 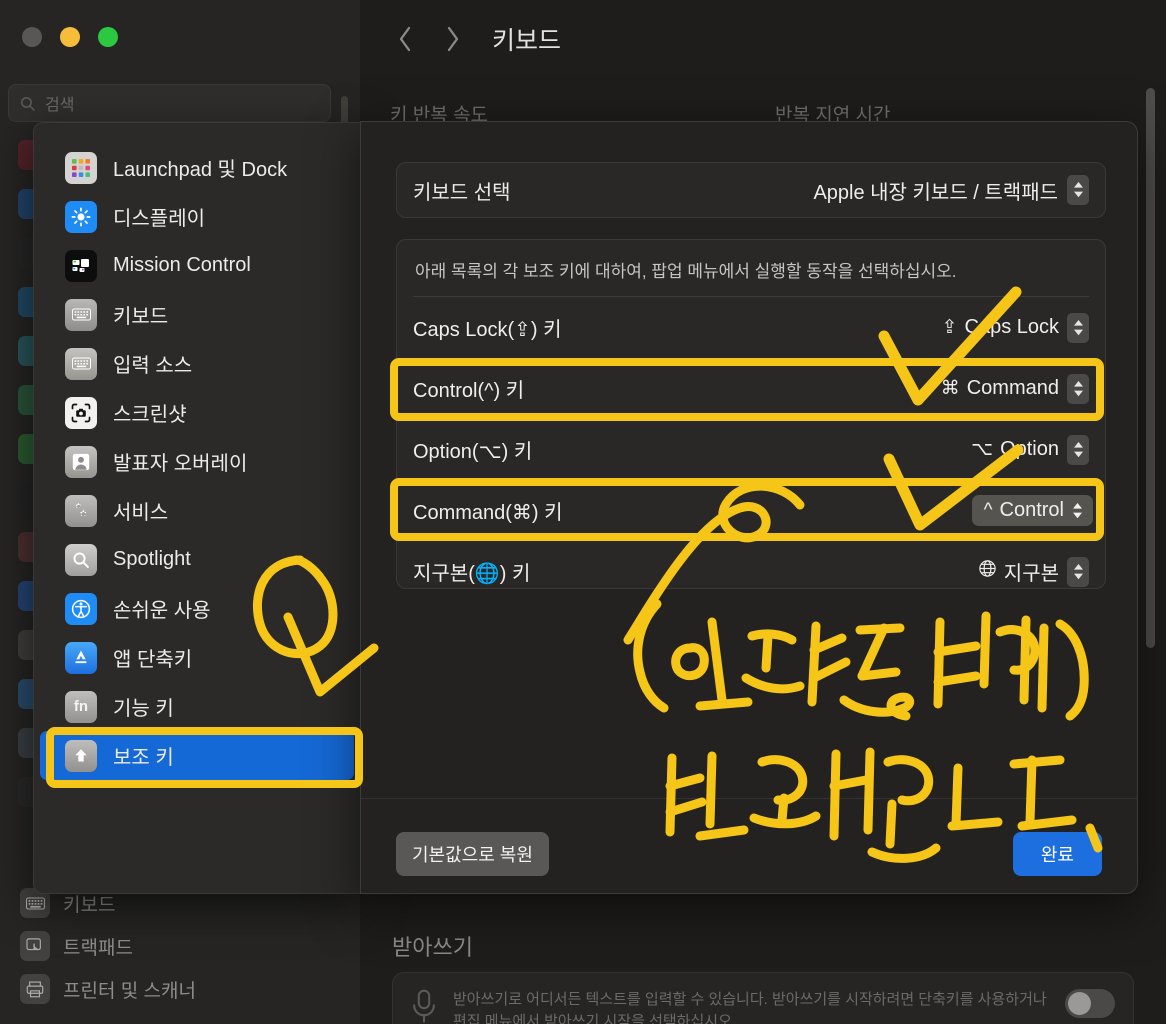 I want to click on back-button, so click(x=405, y=39).